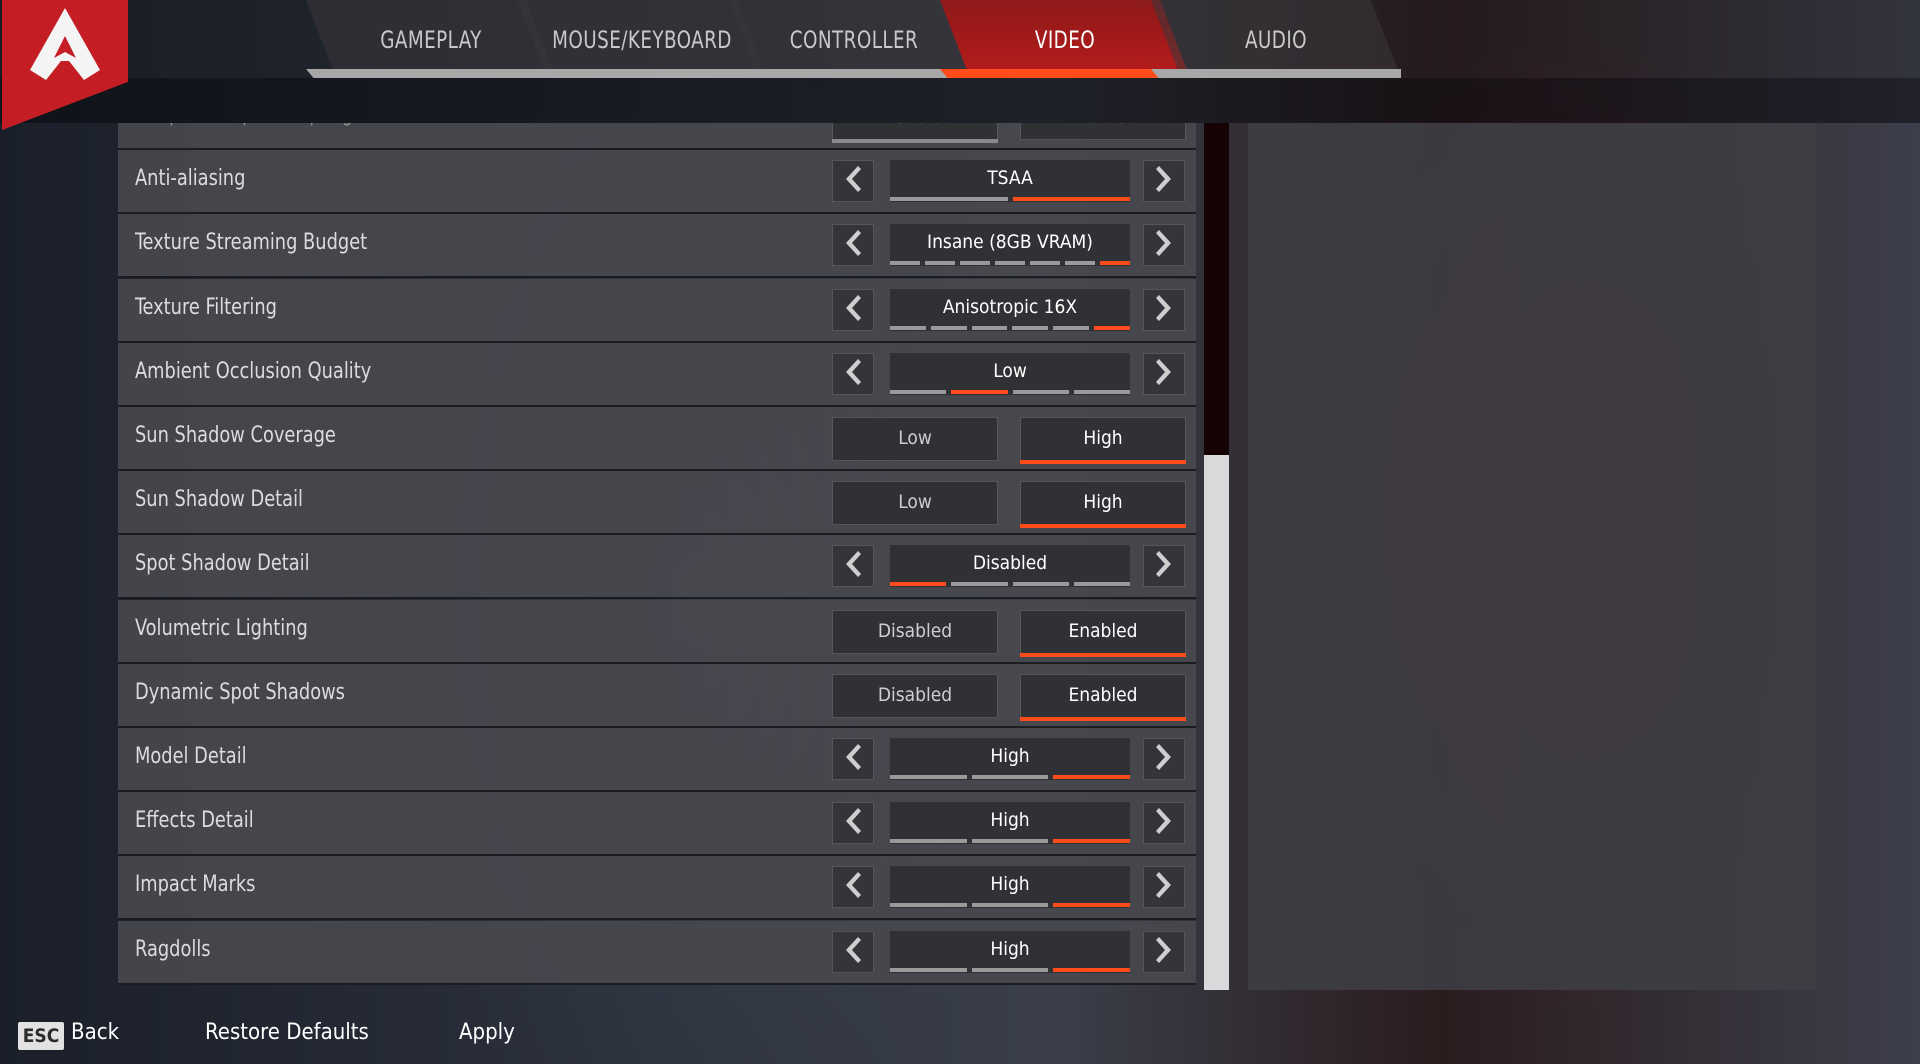 The image size is (1920, 1064). Describe the element at coordinates (657, 310) in the screenshot. I see `setting-row-texture-filtering: Texture Filtering Anisotropic 16X` at that location.